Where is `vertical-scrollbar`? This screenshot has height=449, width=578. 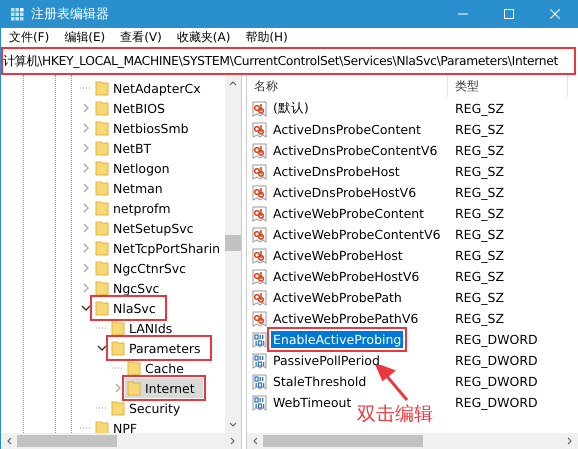
vertical-scrollbar is located at coordinates (233, 254).